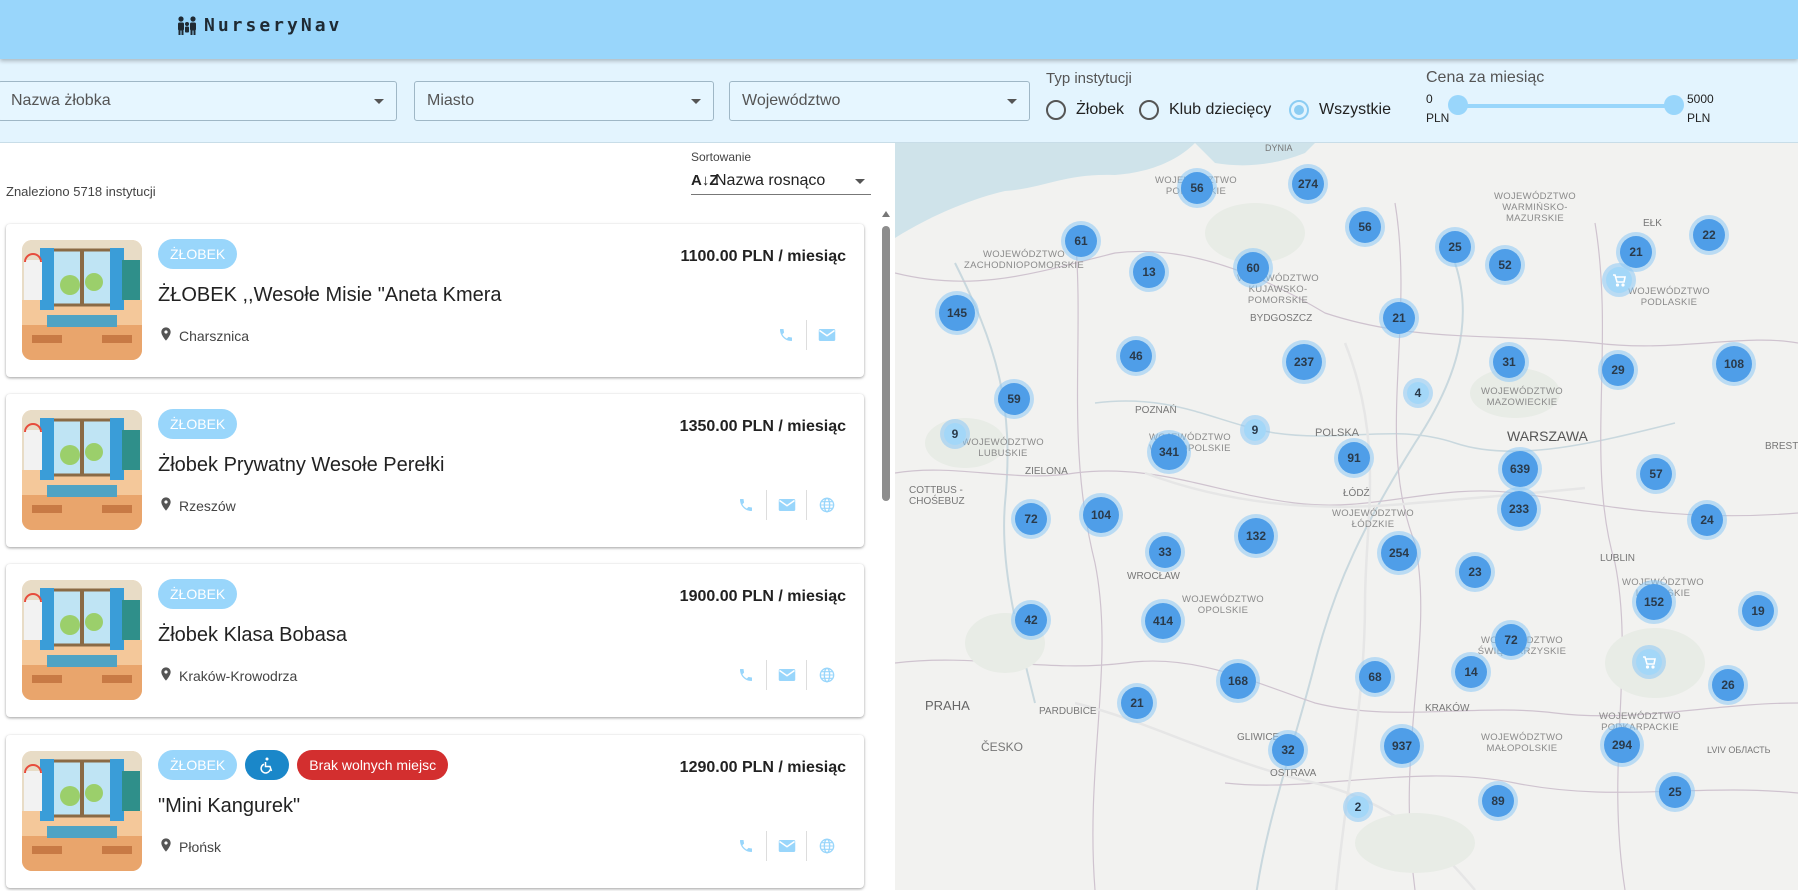 Image resolution: width=1798 pixels, height=891 pixels. Describe the element at coordinates (330, 295) in the screenshot. I see `nursery-name: ŻŁOBEK ,,Wesołe Misie "Aneta Kmera` at that location.